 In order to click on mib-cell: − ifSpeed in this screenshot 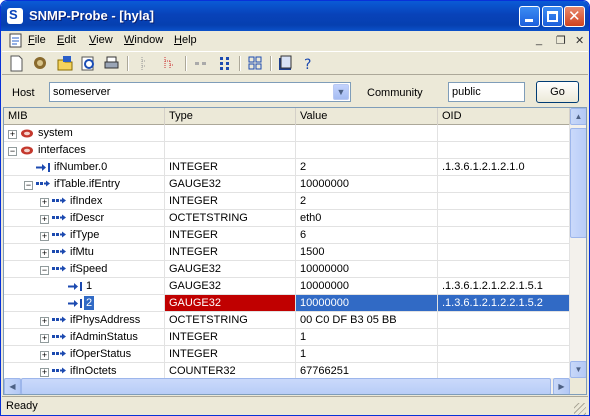, I will do `click(84, 269)`.